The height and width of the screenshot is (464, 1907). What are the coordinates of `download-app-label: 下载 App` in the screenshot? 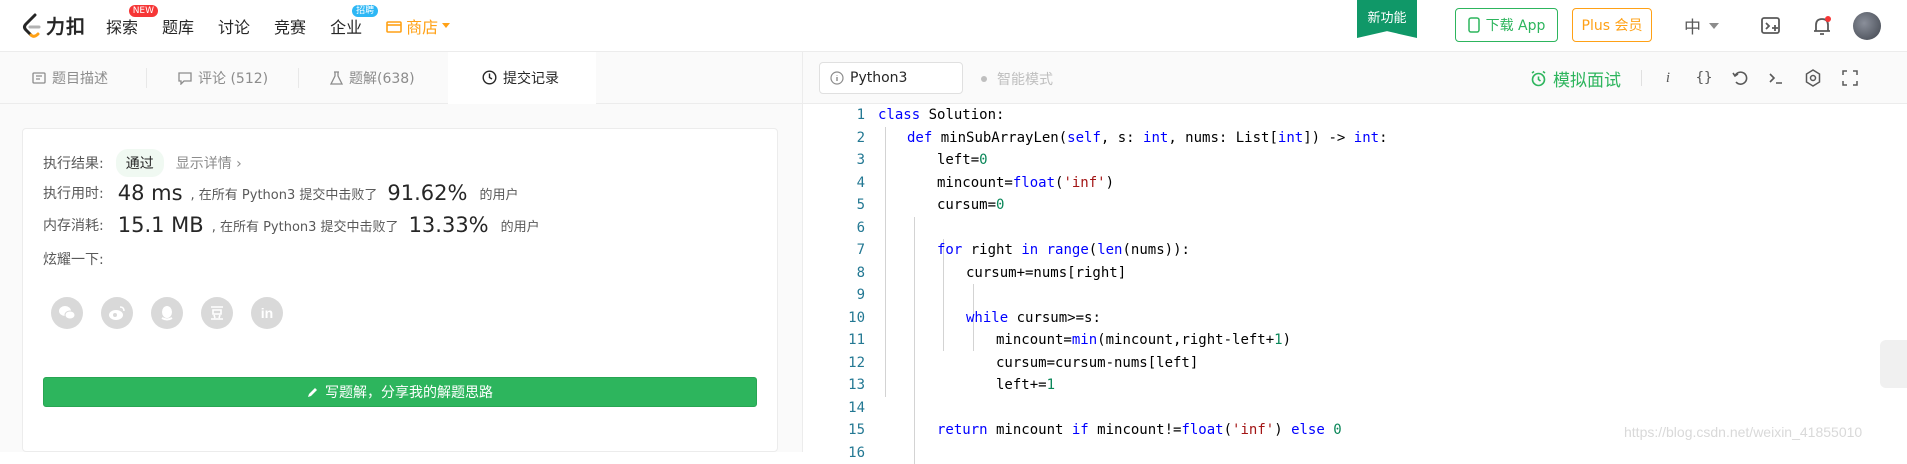 It's located at (1516, 25).